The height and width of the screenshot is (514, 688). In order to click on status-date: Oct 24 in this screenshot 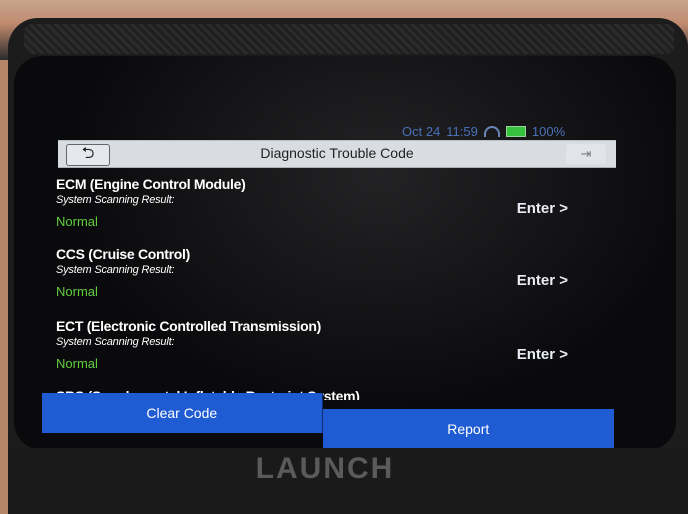, I will do `click(421, 131)`.